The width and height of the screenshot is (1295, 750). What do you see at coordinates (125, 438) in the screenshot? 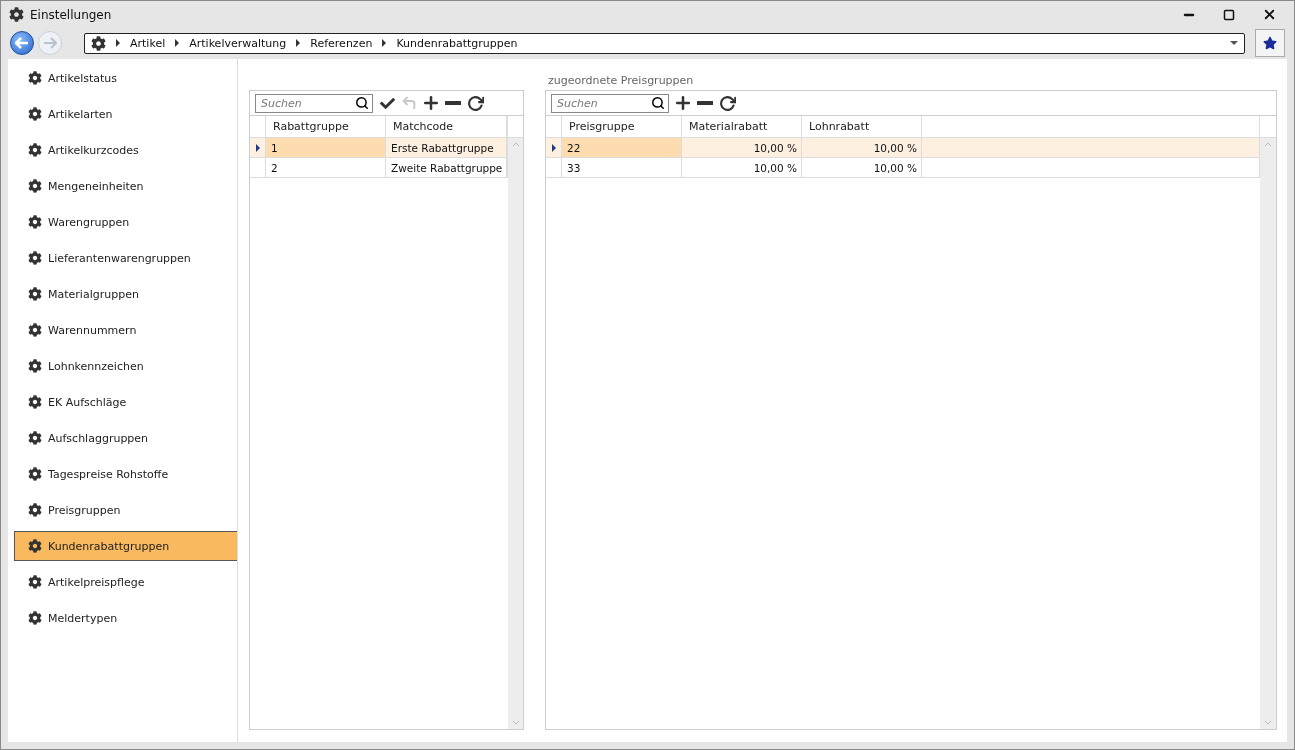
I see `sidebar-item: Aufschlaggruppen` at bounding box center [125, 438].